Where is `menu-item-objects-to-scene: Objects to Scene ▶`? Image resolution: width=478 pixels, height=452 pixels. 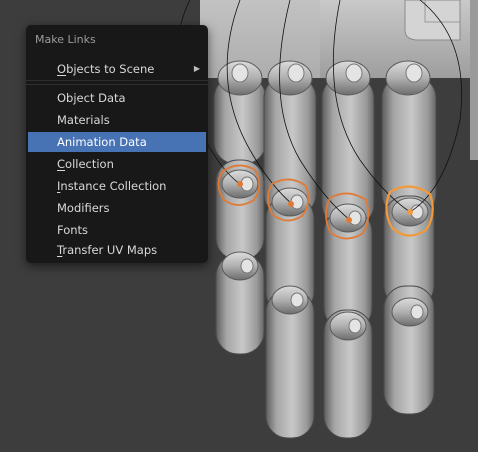
menu-item-objects-to-scene: Objects to Scene ▶ is located at coordinates (117, 69).